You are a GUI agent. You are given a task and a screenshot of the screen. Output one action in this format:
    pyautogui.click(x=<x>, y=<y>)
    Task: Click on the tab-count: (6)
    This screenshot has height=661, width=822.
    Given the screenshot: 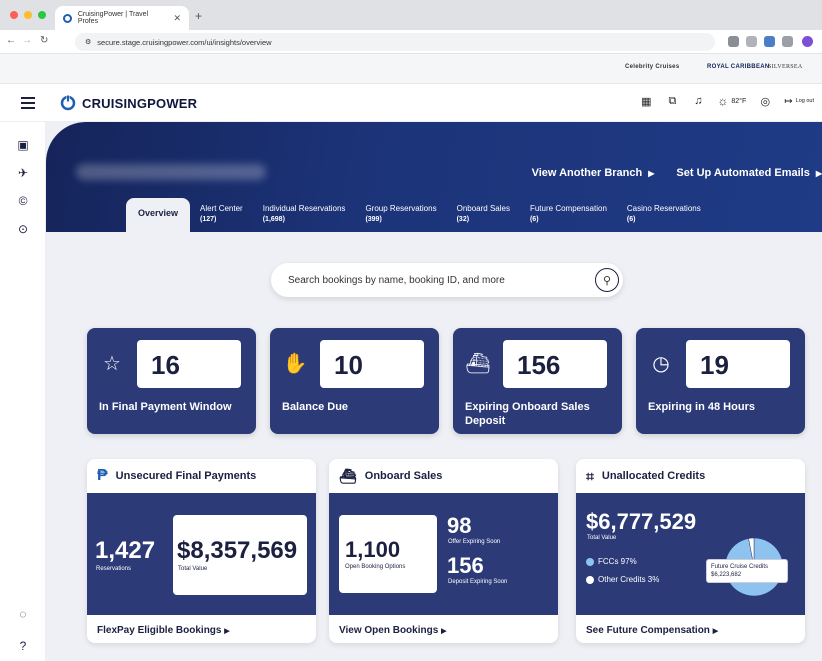 What is the action you would take?
    pyautogui.click(x=534, y=219)
    